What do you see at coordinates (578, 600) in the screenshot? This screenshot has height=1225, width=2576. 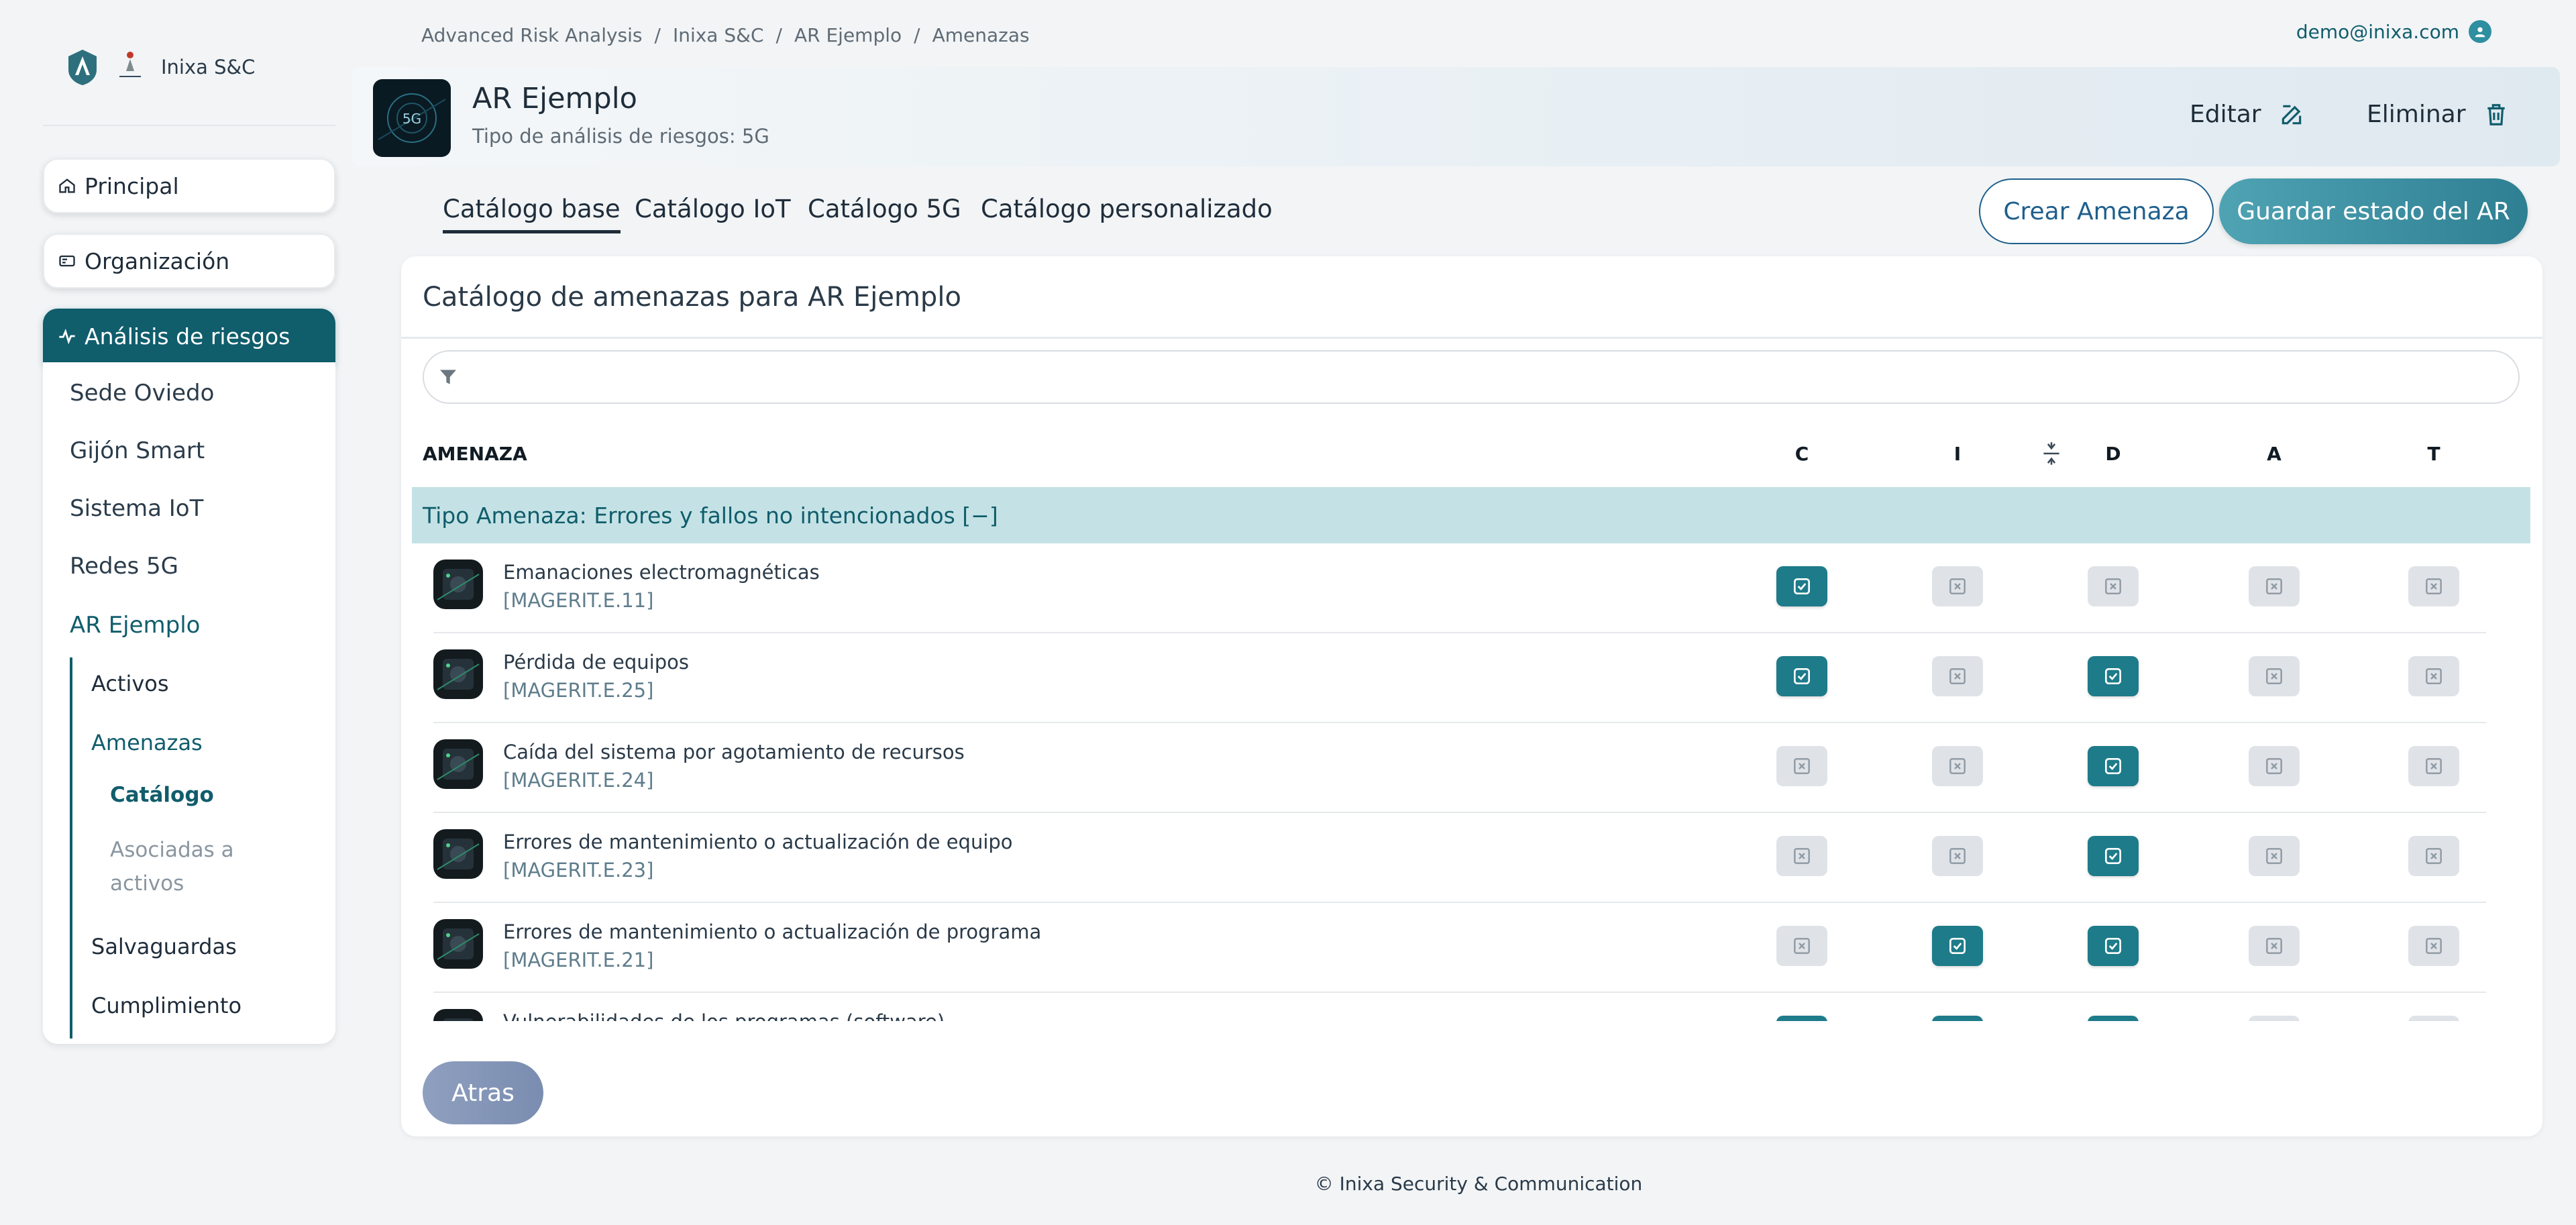 I see `threat-code: [MAGERIT.E.11]` at bounding box center [578, 600].